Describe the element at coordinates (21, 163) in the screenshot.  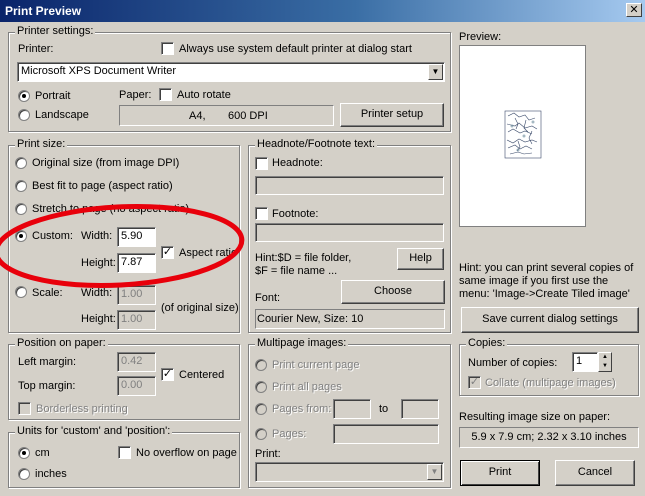
I see `original-size-radio` at that location.